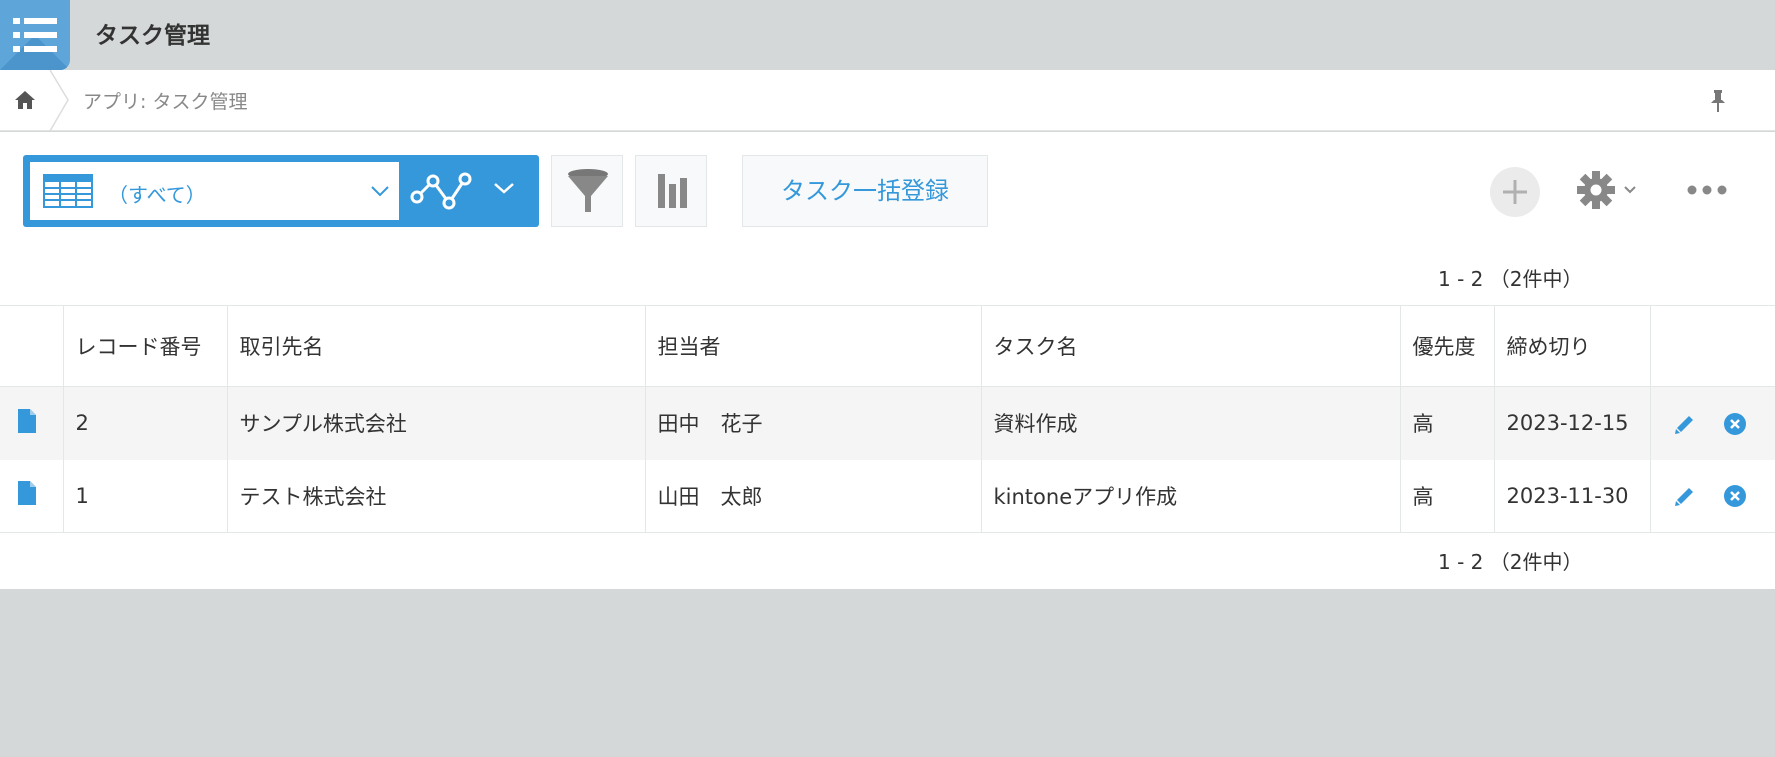 Image resolution: width=1775 pixels, height=757 pixels. What do you see at coordinates (1571, 423) in the screenshot?
I see `cell-deadline: 2023-12-15` at bounding box center [1571, 423].